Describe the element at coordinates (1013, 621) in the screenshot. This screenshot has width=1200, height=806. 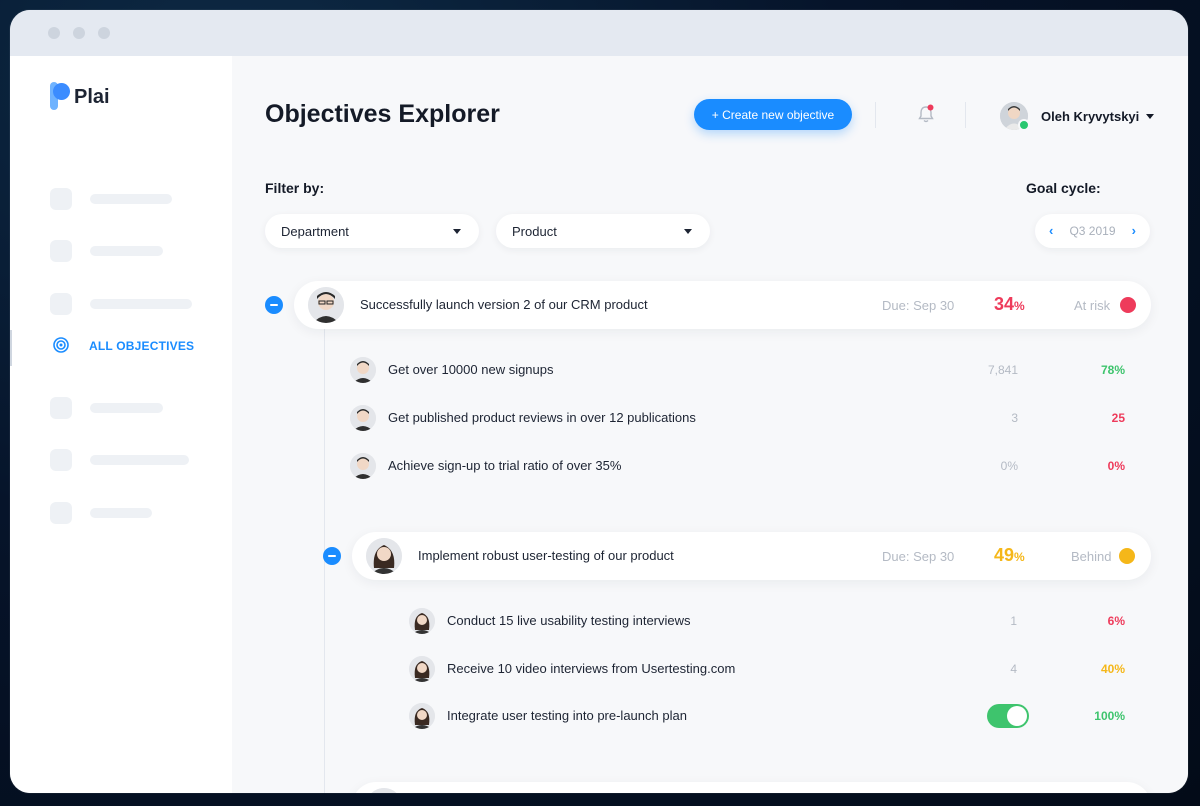
I see `key-result-current-value: 1` at that location.